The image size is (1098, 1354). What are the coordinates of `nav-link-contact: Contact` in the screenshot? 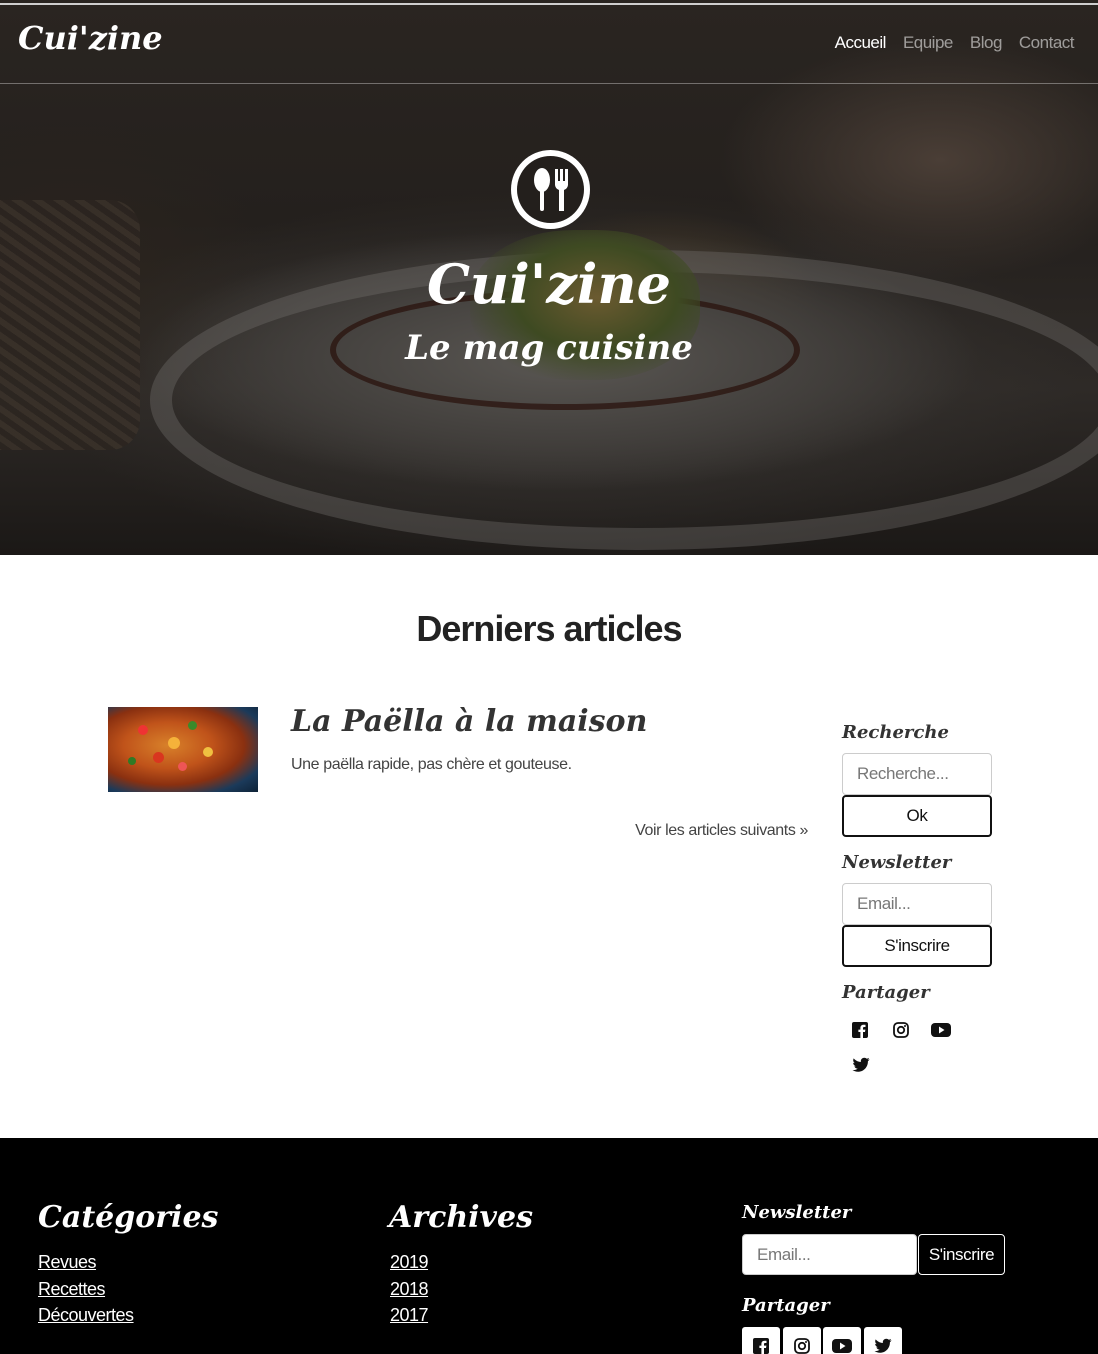 It's located at (1047, 43).